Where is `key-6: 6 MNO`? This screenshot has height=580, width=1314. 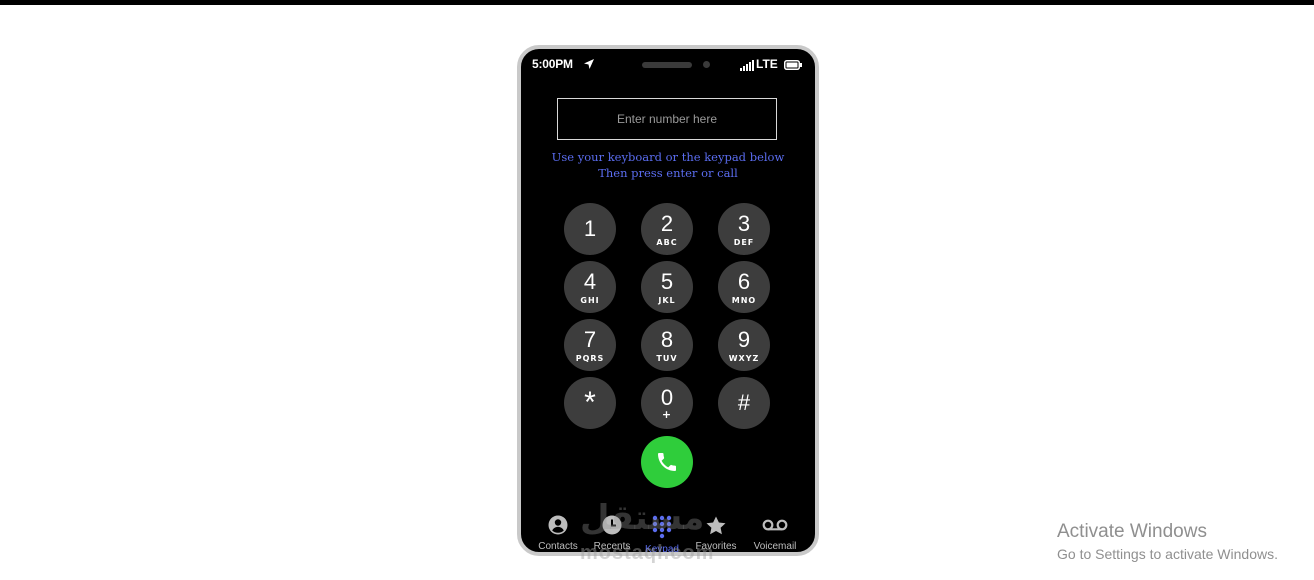
key-6: 6 MNO is located at coordinates (744, 287).